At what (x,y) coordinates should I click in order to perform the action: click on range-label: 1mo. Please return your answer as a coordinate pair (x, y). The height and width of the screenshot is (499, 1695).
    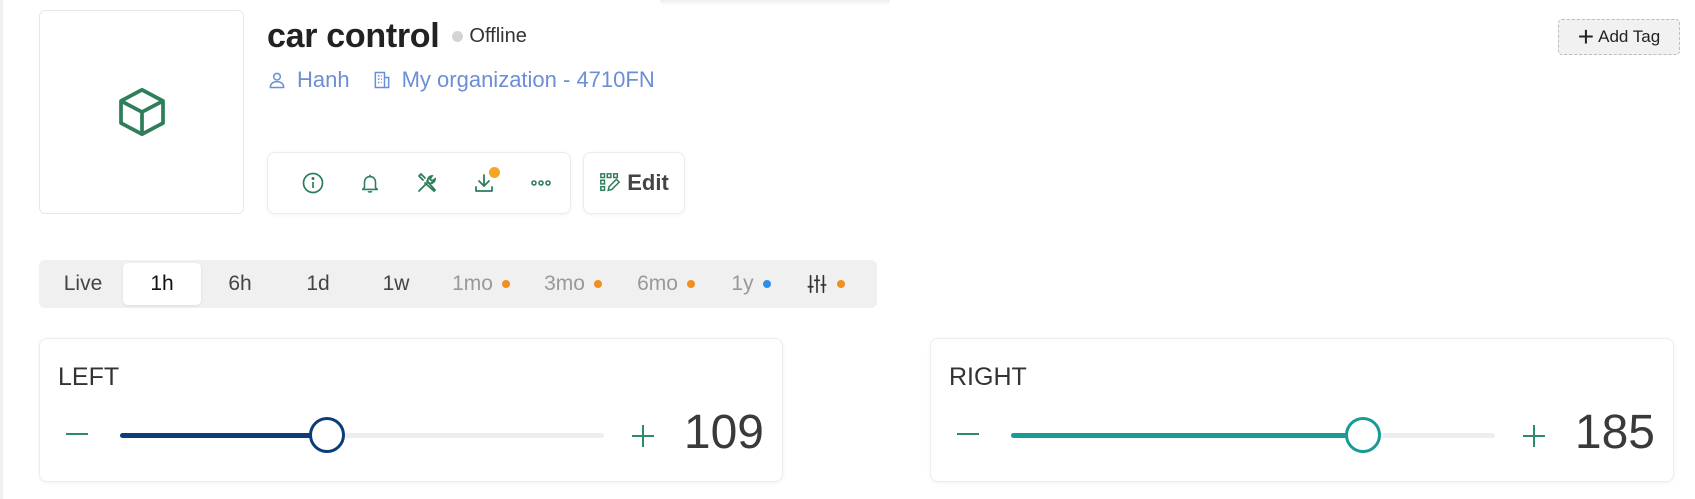
    Looking at the image, I should click on (472, 283).